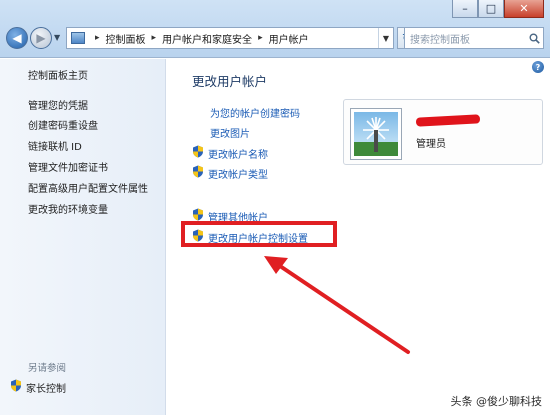  I want to click on breadcrumb-user-accounts: 用户帐户, so click(289, 38).